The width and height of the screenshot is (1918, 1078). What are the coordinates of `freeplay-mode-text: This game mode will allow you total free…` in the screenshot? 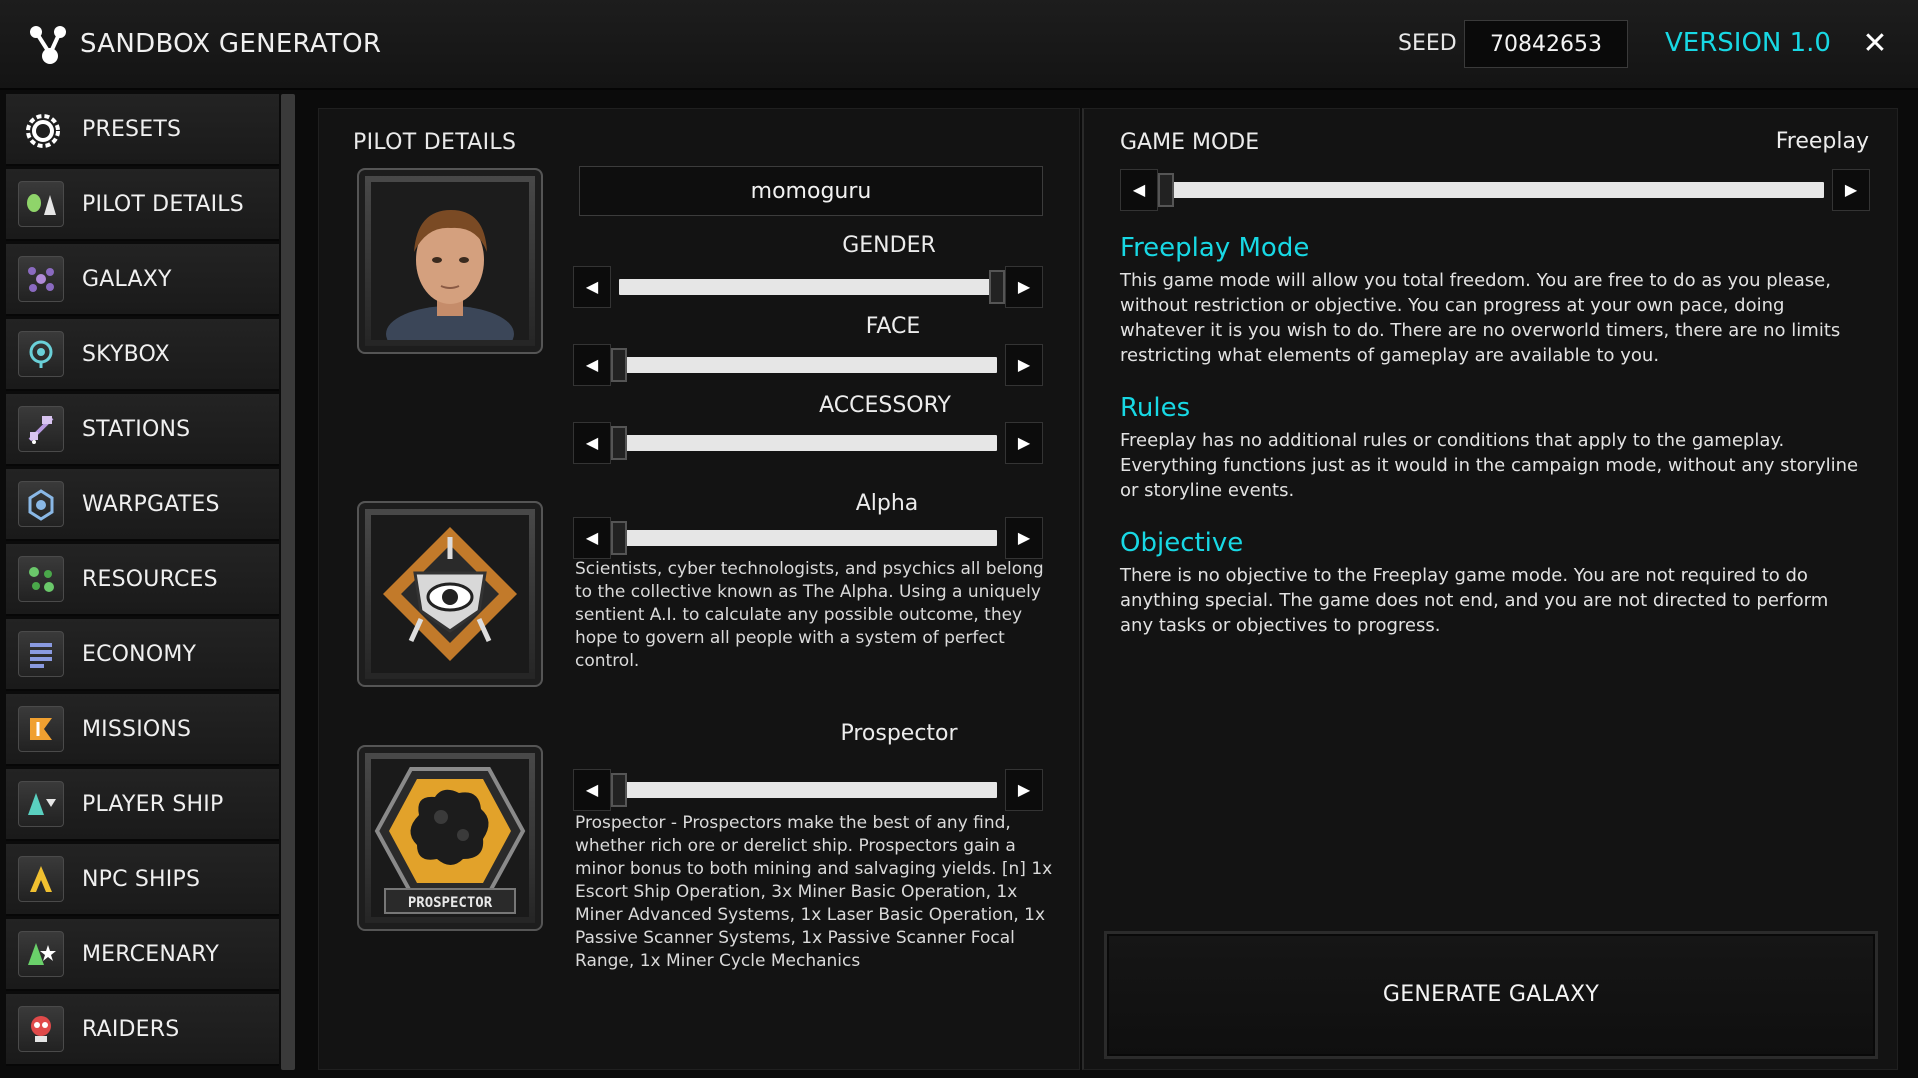 It's located at (1480, 318).